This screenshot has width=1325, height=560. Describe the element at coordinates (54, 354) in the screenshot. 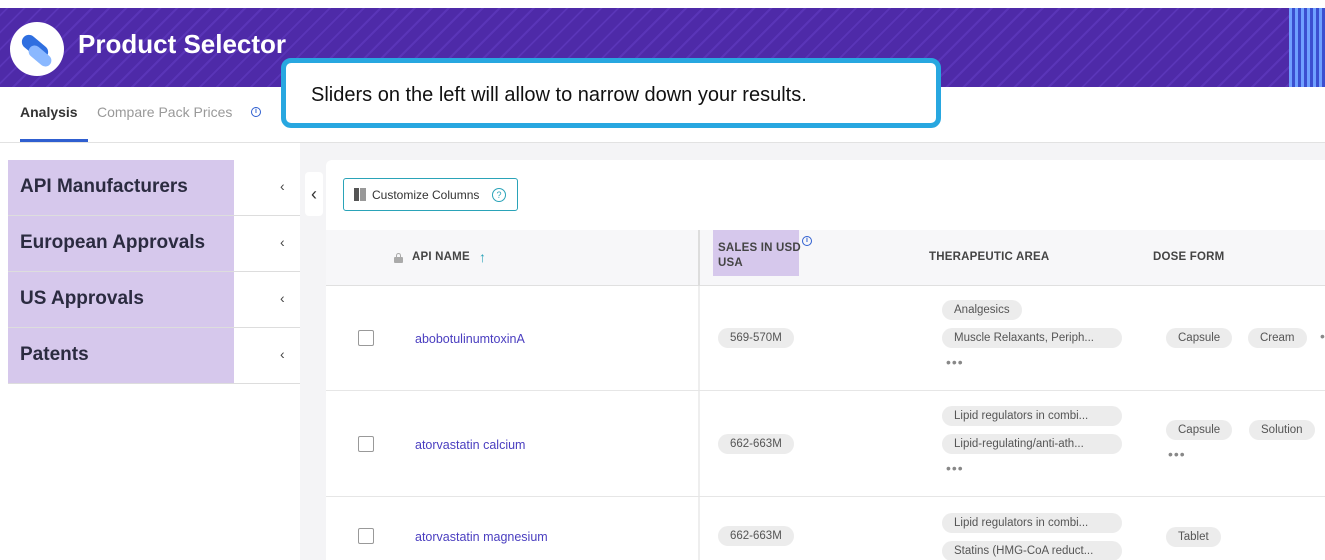

I see `sidebar-item-label: Patents` at that location.